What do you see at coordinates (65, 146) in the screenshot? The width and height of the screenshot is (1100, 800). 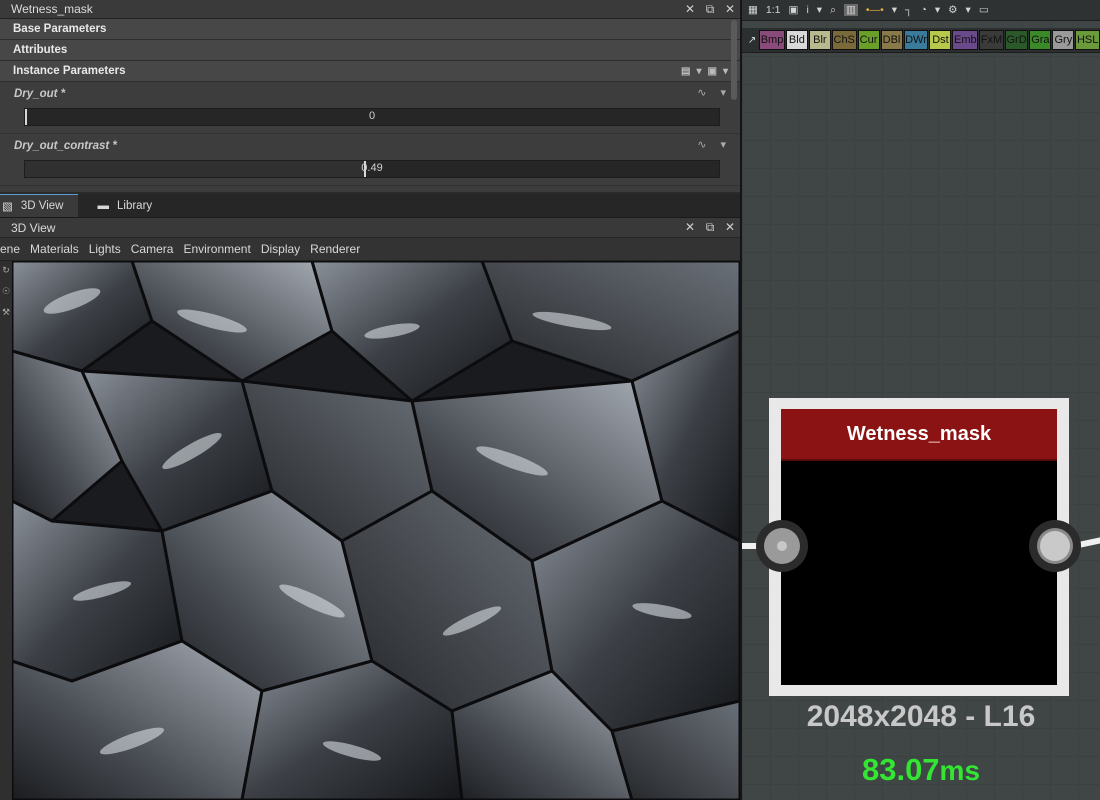 I see `param-label: Dry_out_contrast *` at bounding box center [65, 146].